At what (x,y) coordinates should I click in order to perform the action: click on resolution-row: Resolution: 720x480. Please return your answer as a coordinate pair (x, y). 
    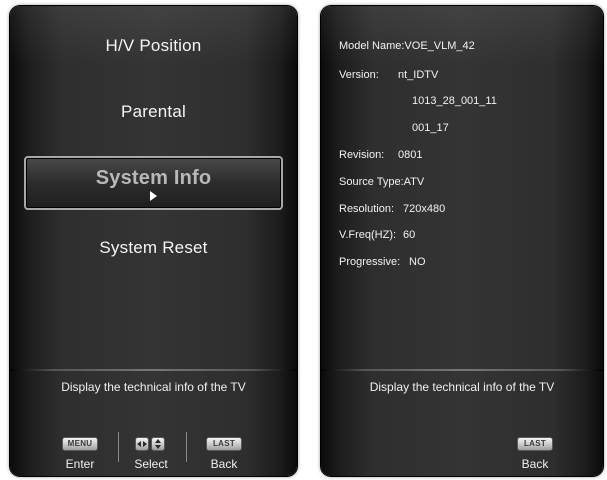
    Looking at the image, I should click on (392, 209).